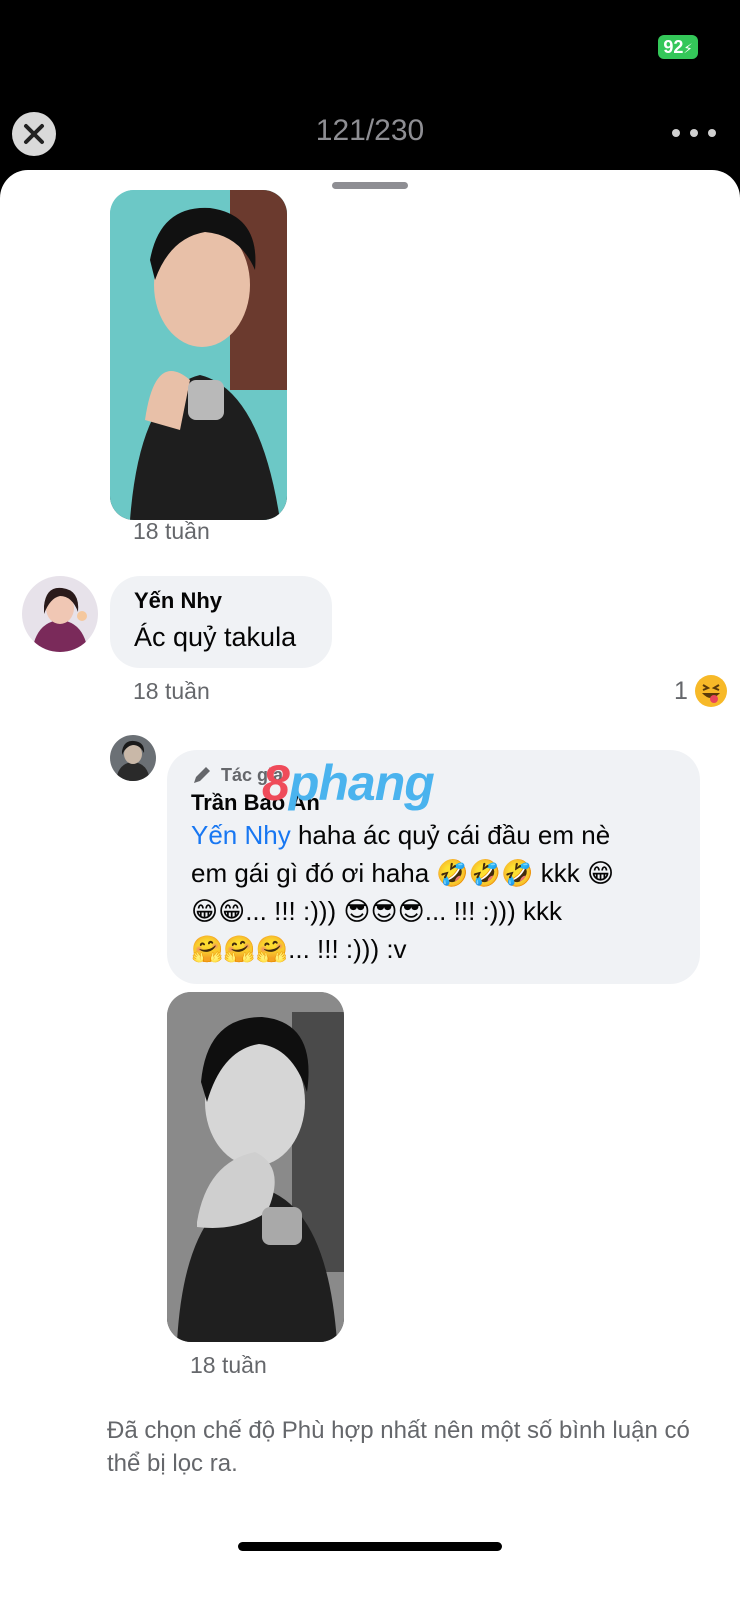 The image size is (740, 1600). I want to click on comment-text: Ác quỷ takula, so click(215, 637).